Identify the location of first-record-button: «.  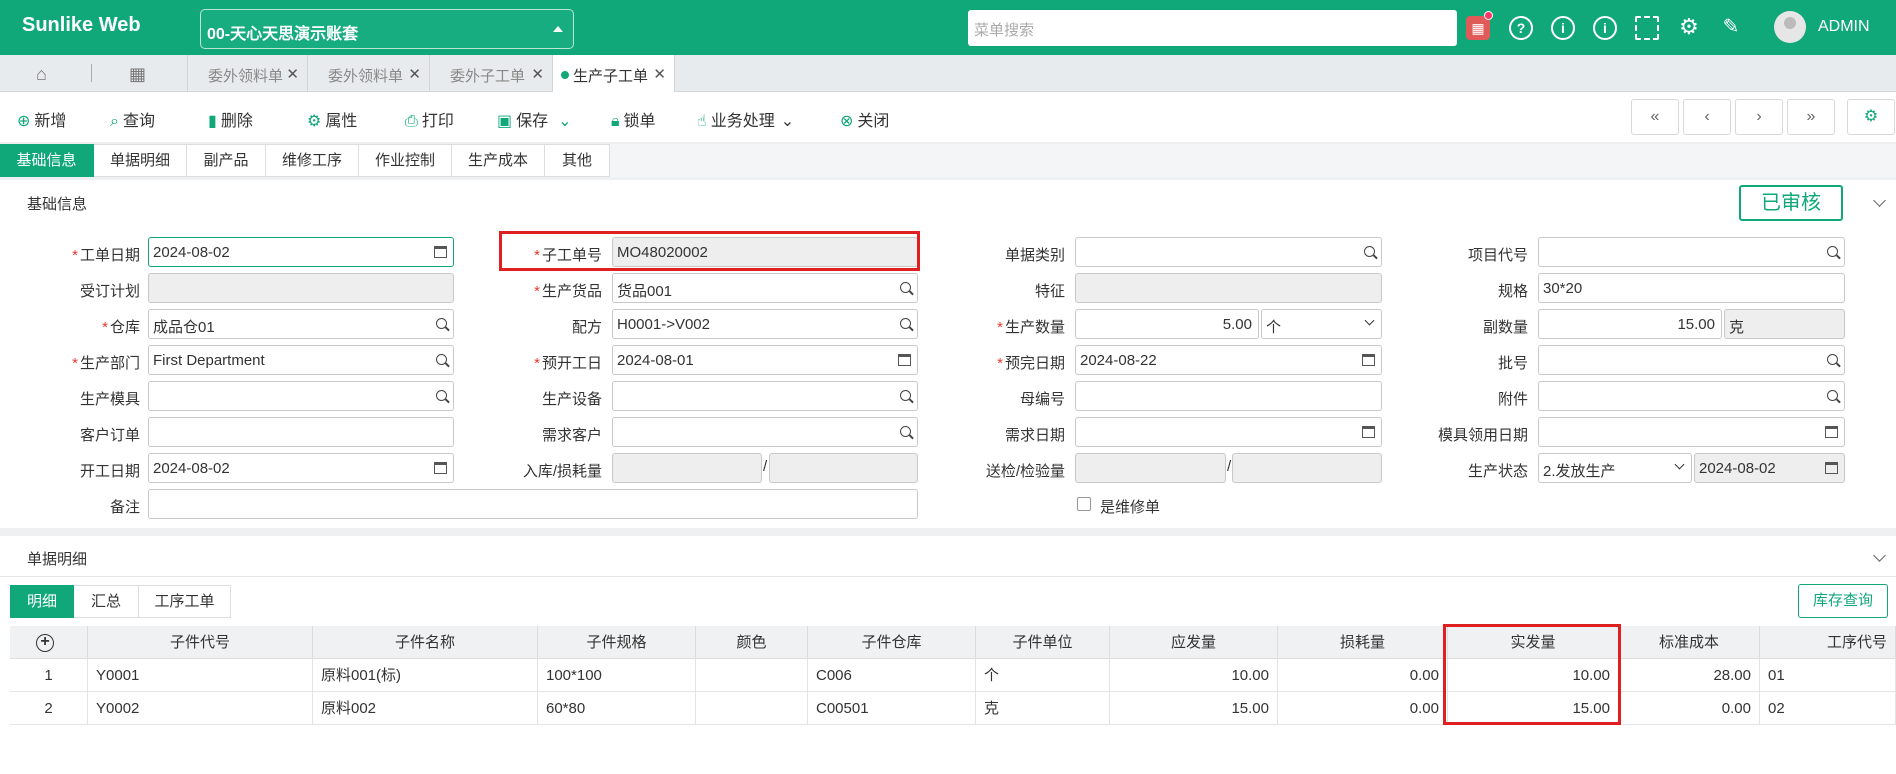
(1655, 117).